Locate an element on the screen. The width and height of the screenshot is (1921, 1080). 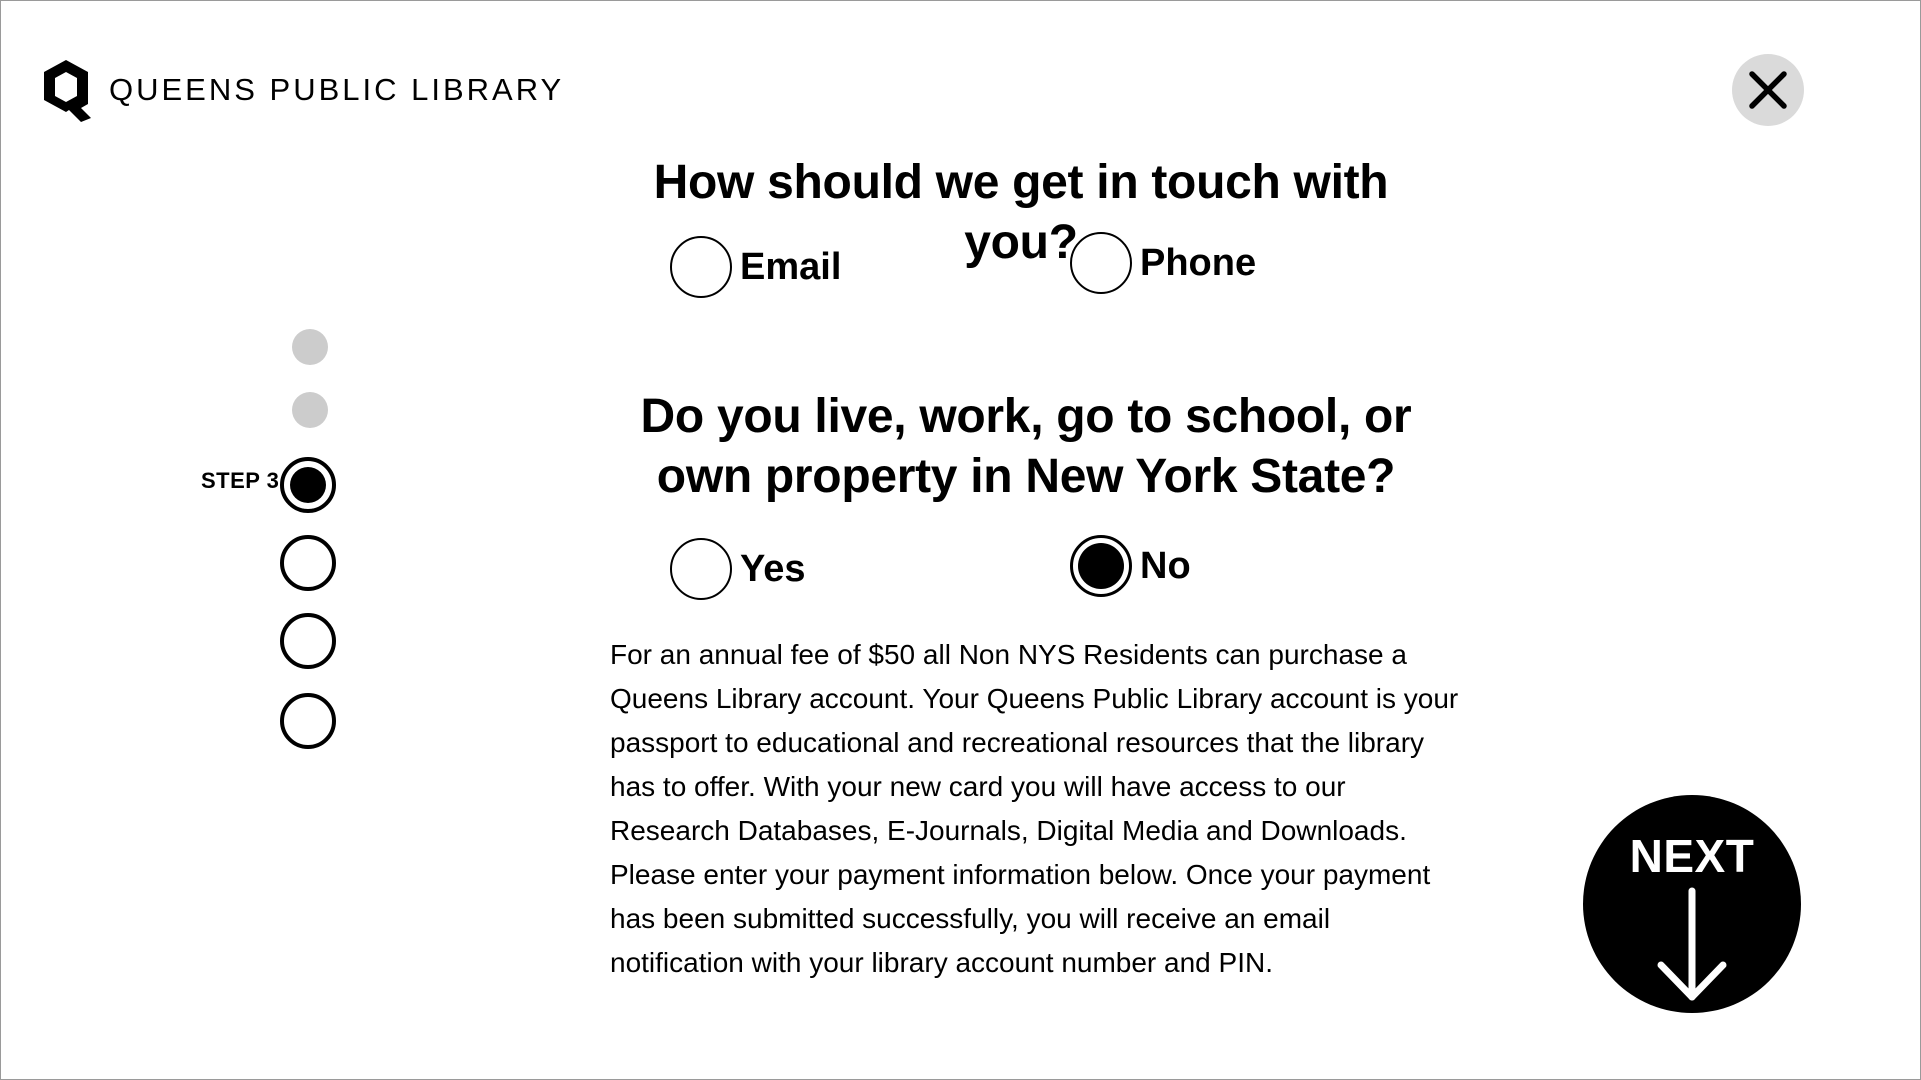
phone-radio-option: Phone is located at coordinates (1163, 263).